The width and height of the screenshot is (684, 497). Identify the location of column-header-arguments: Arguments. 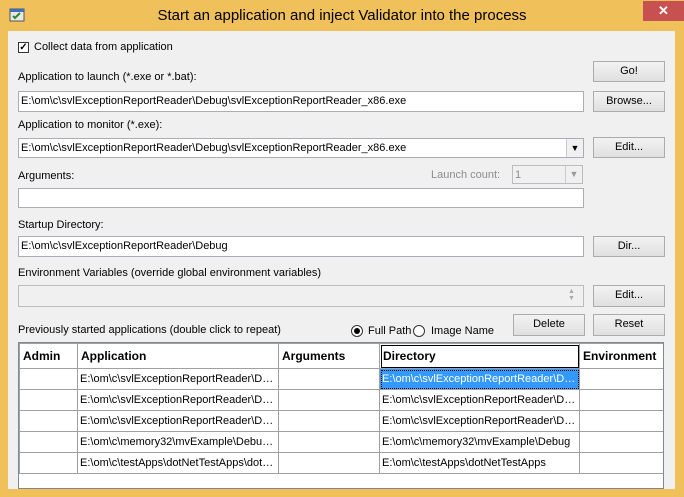
(329, 356).